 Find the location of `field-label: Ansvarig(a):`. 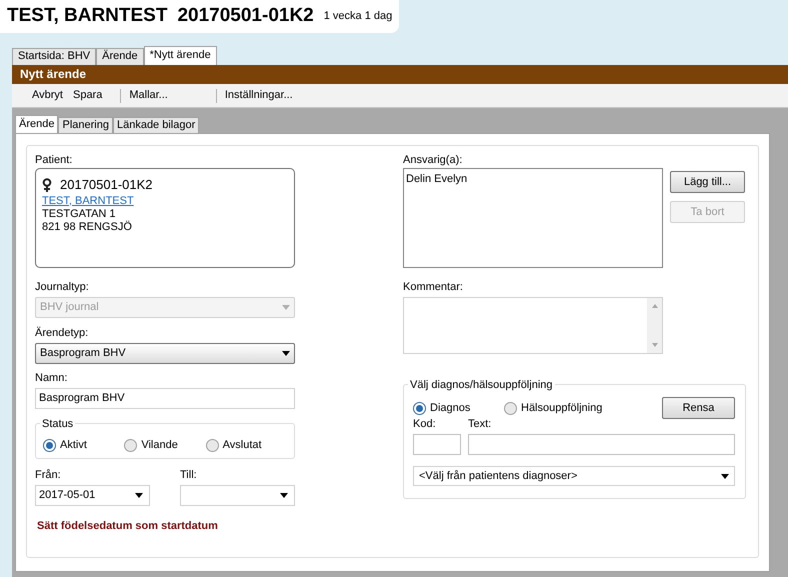

field-label: Ansvarig(a): is located at coordinates (433, 160).